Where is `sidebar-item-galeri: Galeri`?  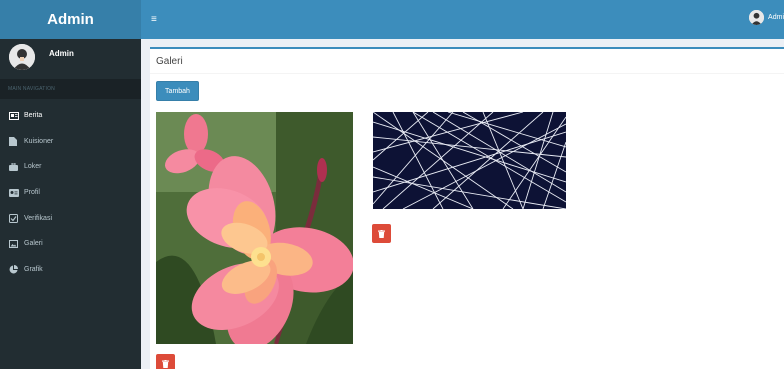 sidebar-item-galeri: Galeri is located at coordinates (70, 244).